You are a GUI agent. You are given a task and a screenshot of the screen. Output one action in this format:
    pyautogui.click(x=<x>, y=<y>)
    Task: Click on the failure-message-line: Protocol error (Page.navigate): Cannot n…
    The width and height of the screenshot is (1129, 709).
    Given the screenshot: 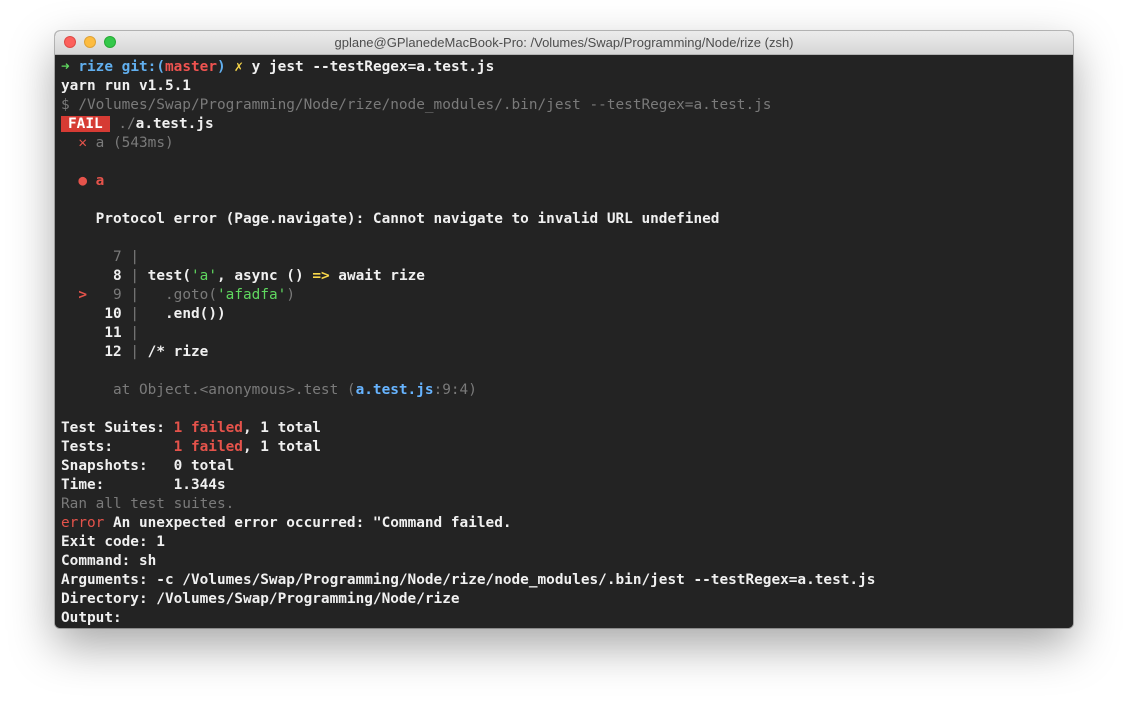 What is the action you would take?
    pyautogui.click(x=567, y=219)
    